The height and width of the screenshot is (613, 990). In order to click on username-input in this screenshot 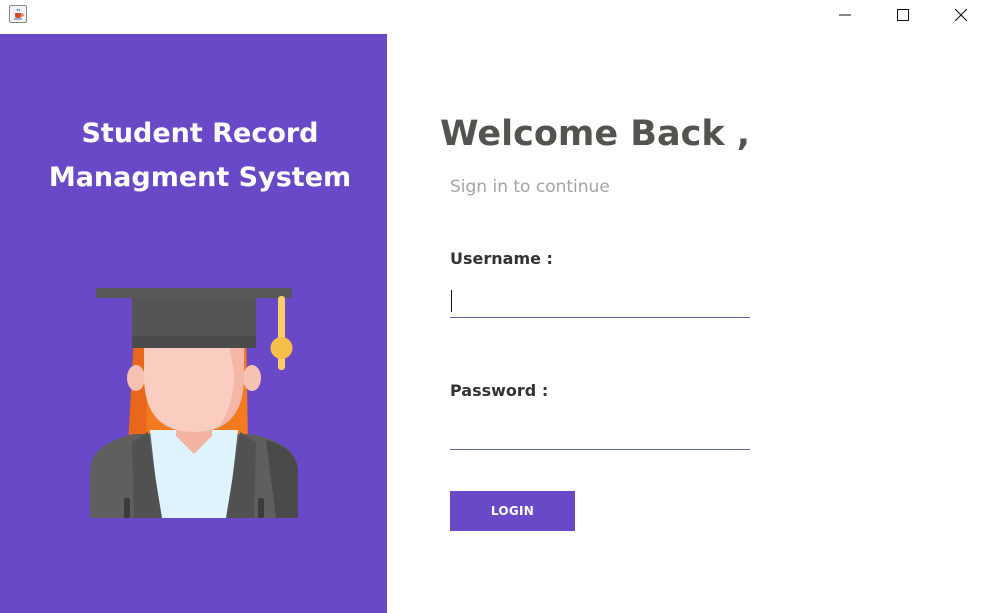, I will do `click(600, 302)`.